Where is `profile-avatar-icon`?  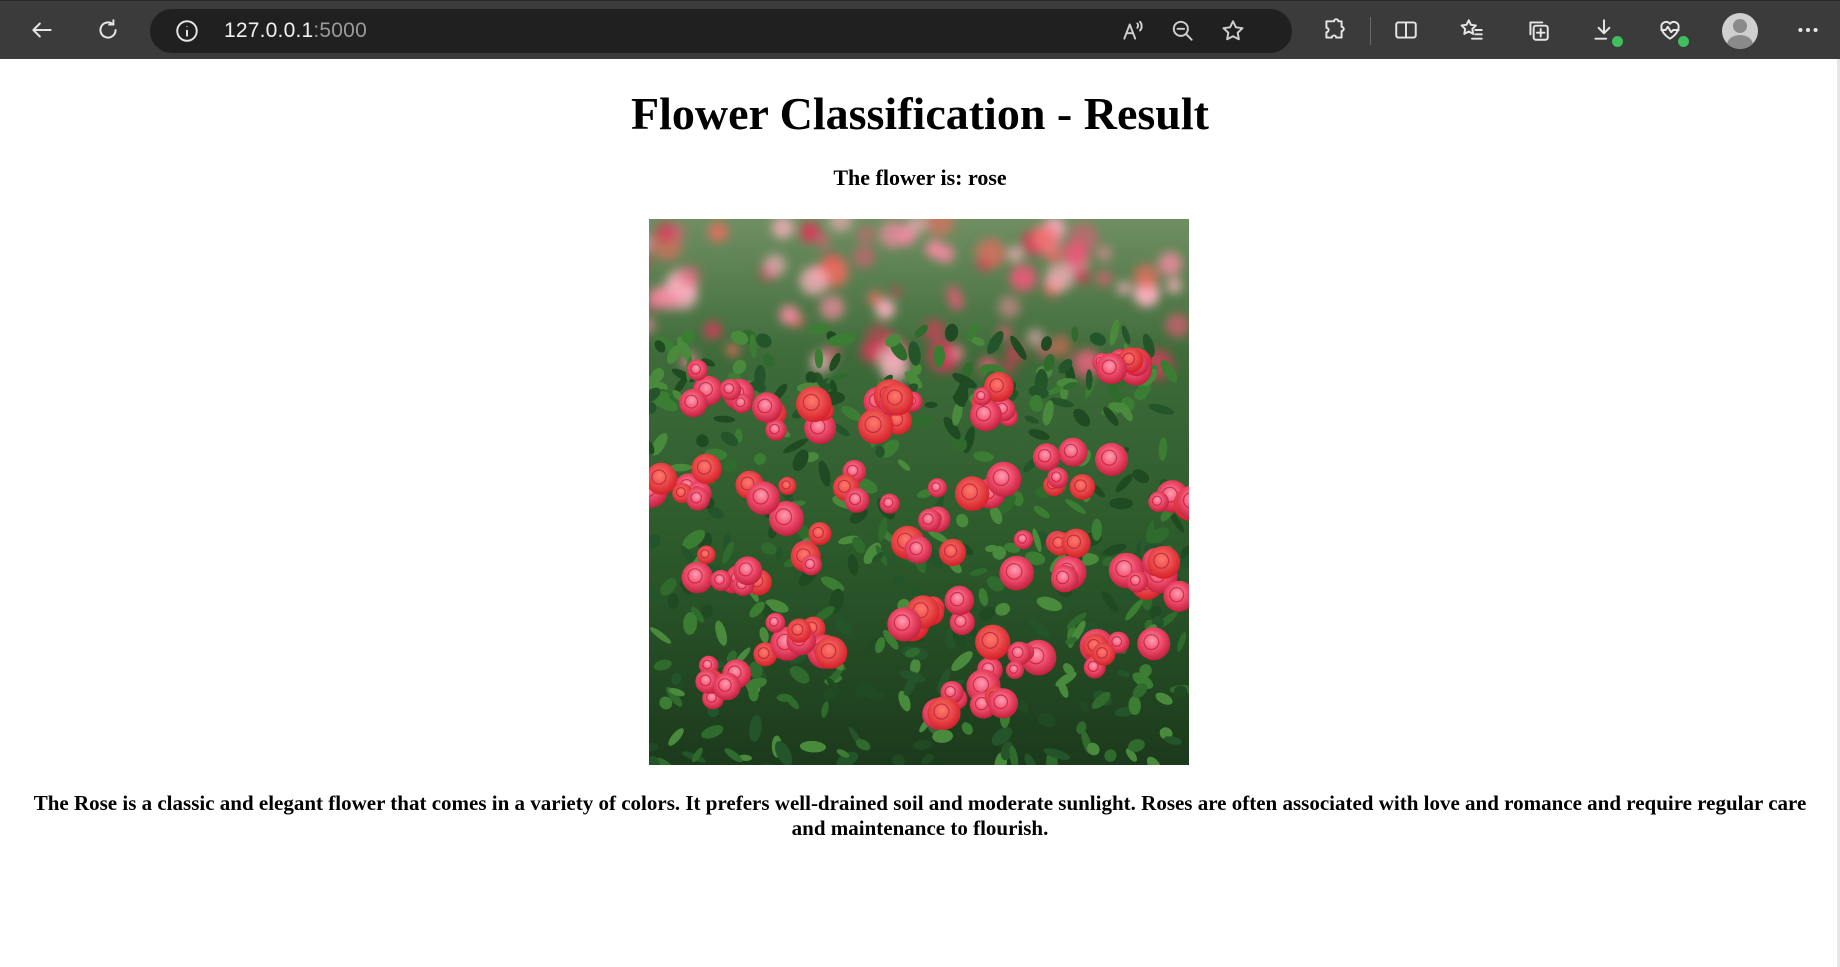 profile-avatar-icon is located at coordinates (1740, 31).